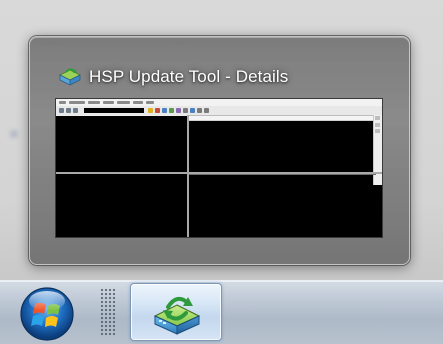 The width and height of the screenshot is (443, 344). What do you see at coordinates (14, 134) in the screenshot?
I see `background-blur` at bounding box center [14, 134].